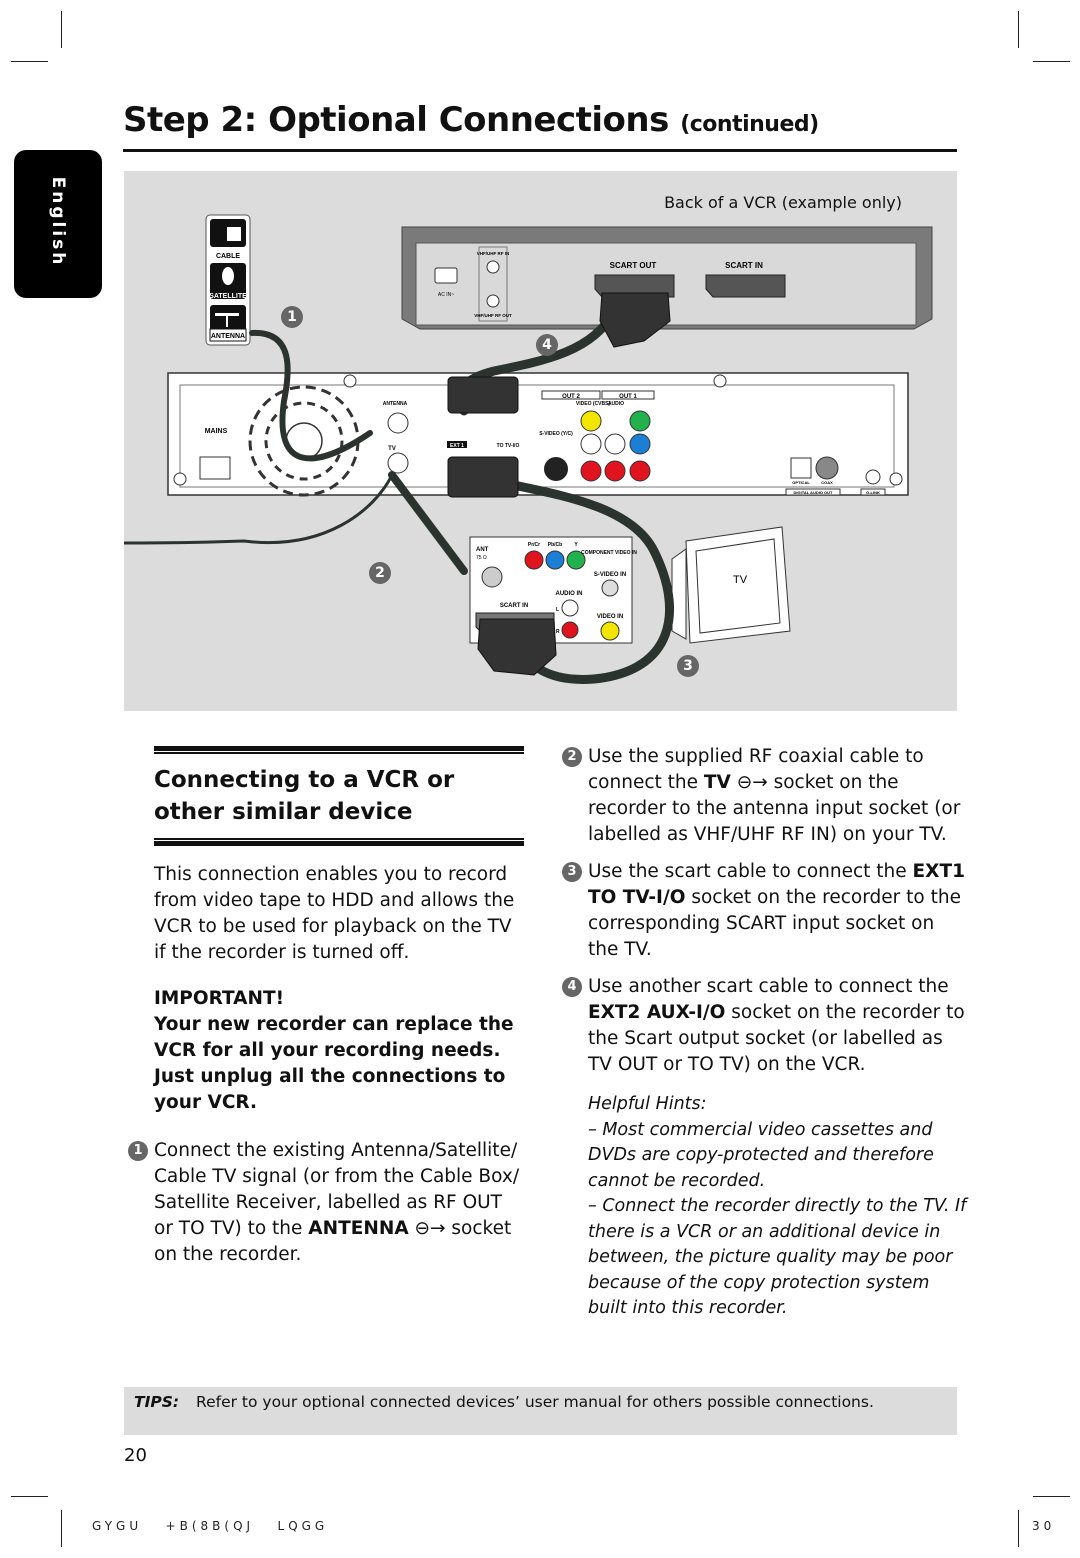 Image resolution: width=1080 pixels, height=1558 pixels. What do you see at coordinates (555, 545) in the screenshot?
I see `tv-pb-label: Pb/Cb` at bounding box center [555, 545].